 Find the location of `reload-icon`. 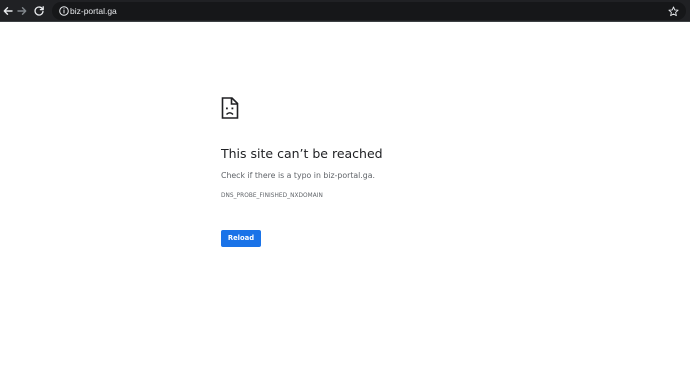

reload-icon is located at coordinates (39, 11).